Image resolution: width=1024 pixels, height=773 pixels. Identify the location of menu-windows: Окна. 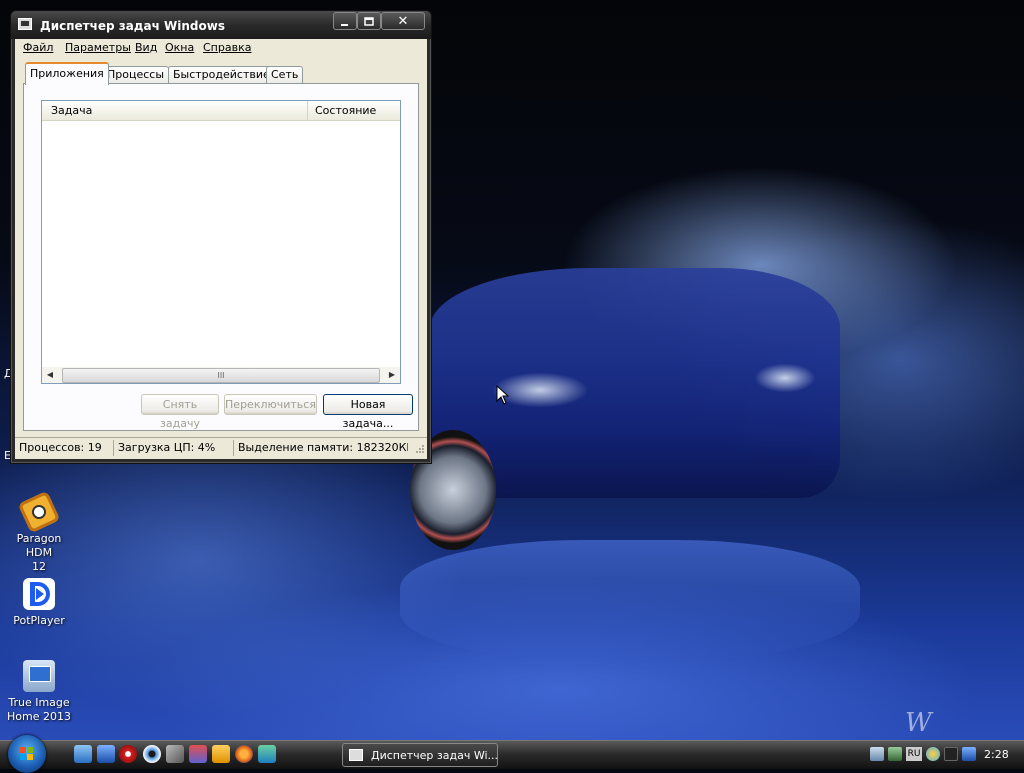
(179, 47).